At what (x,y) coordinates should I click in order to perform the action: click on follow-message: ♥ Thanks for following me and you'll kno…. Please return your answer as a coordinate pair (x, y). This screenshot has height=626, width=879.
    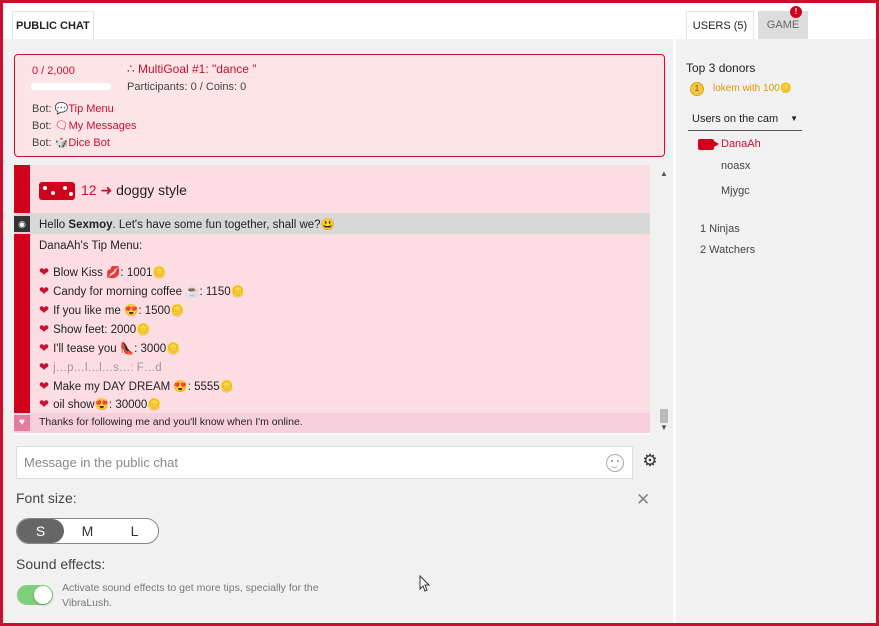
    Looking at the image, I should click on (332, 423).